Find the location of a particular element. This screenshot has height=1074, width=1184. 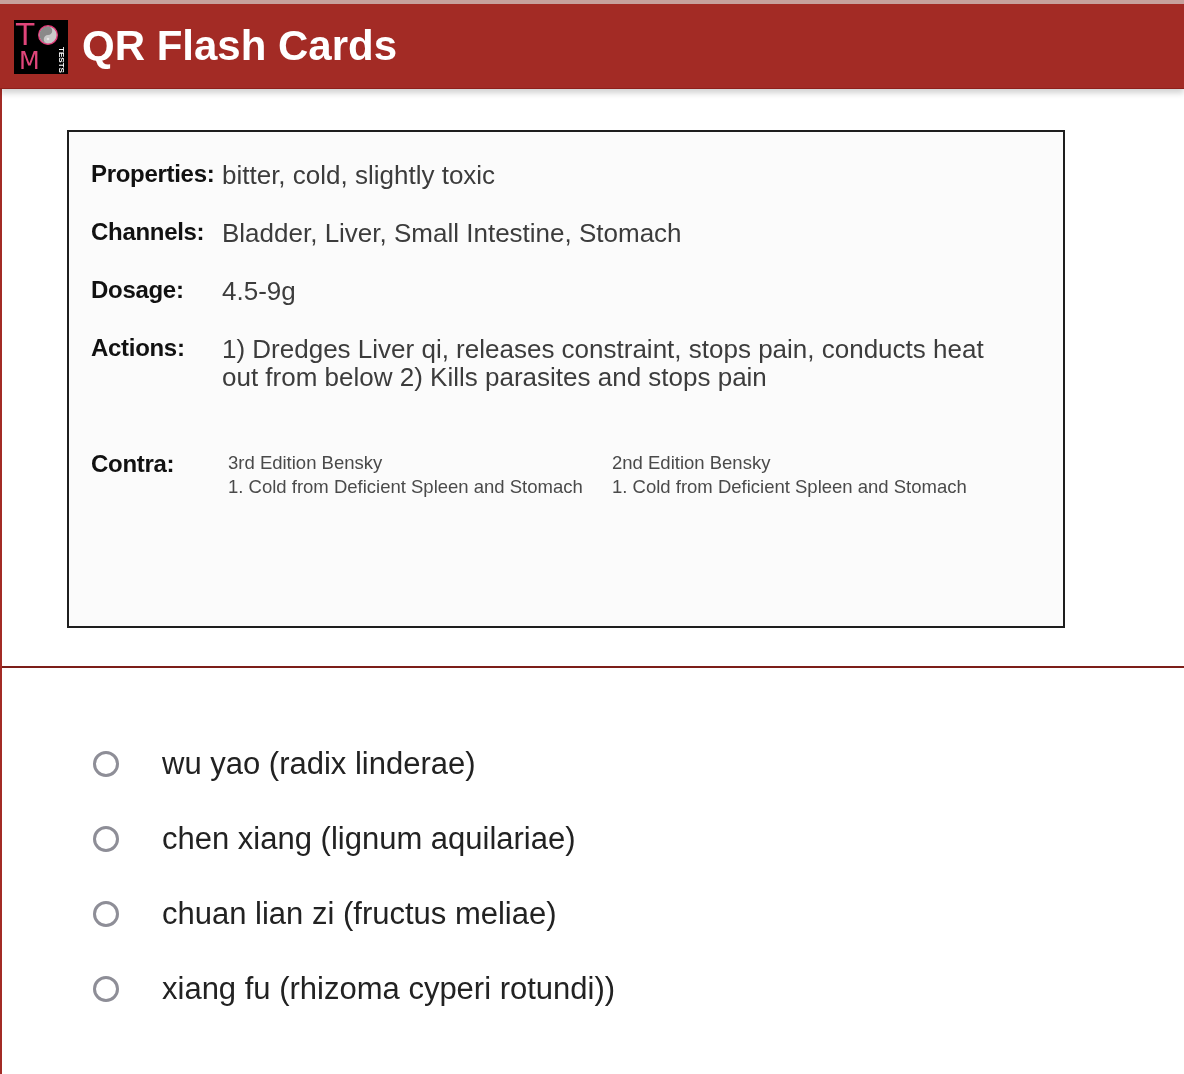

yin-yang-icon is located at coordinates (48, 35).